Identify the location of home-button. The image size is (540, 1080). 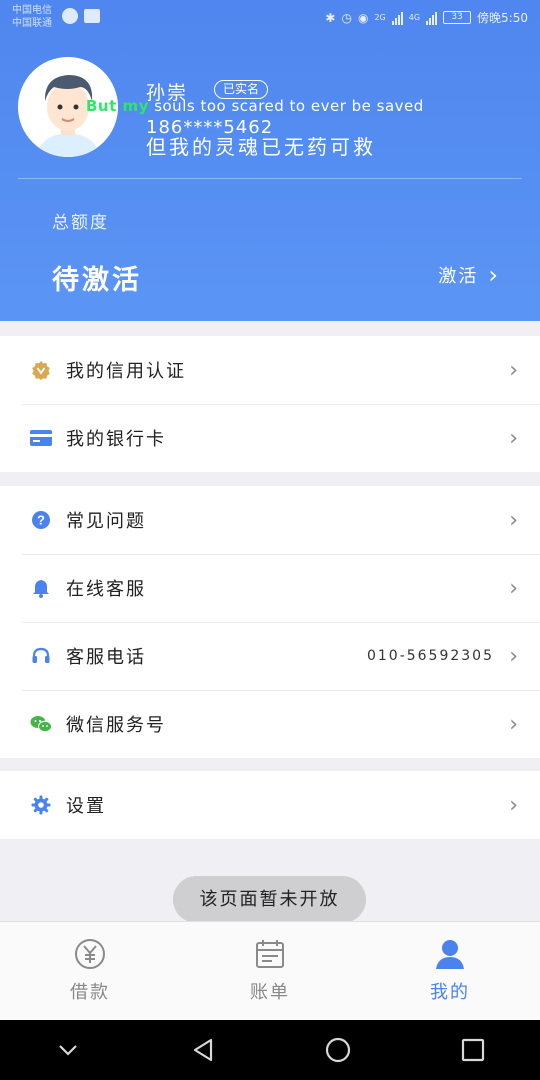
(338, 1050).